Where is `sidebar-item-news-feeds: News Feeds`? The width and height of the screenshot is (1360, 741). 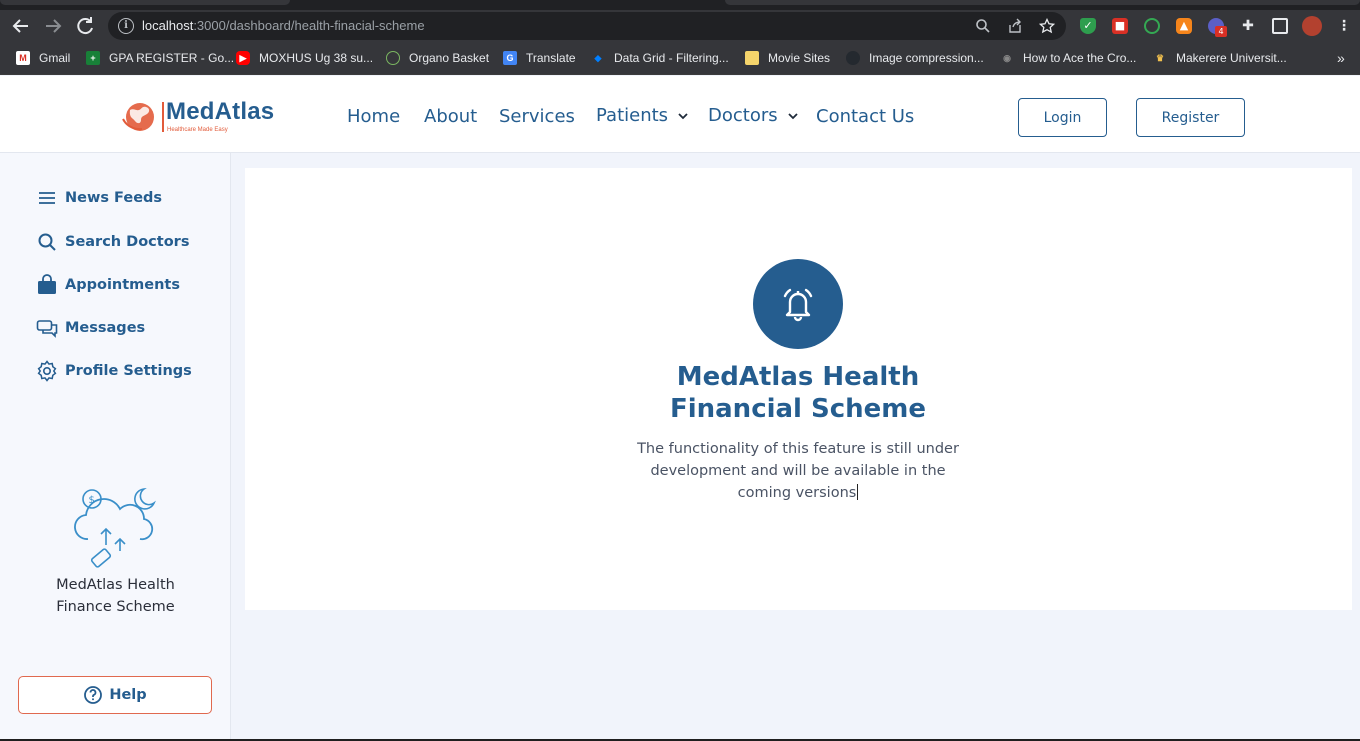 sidebar-item-news-feeds: News Feeds is located at coordinates (99, 198).